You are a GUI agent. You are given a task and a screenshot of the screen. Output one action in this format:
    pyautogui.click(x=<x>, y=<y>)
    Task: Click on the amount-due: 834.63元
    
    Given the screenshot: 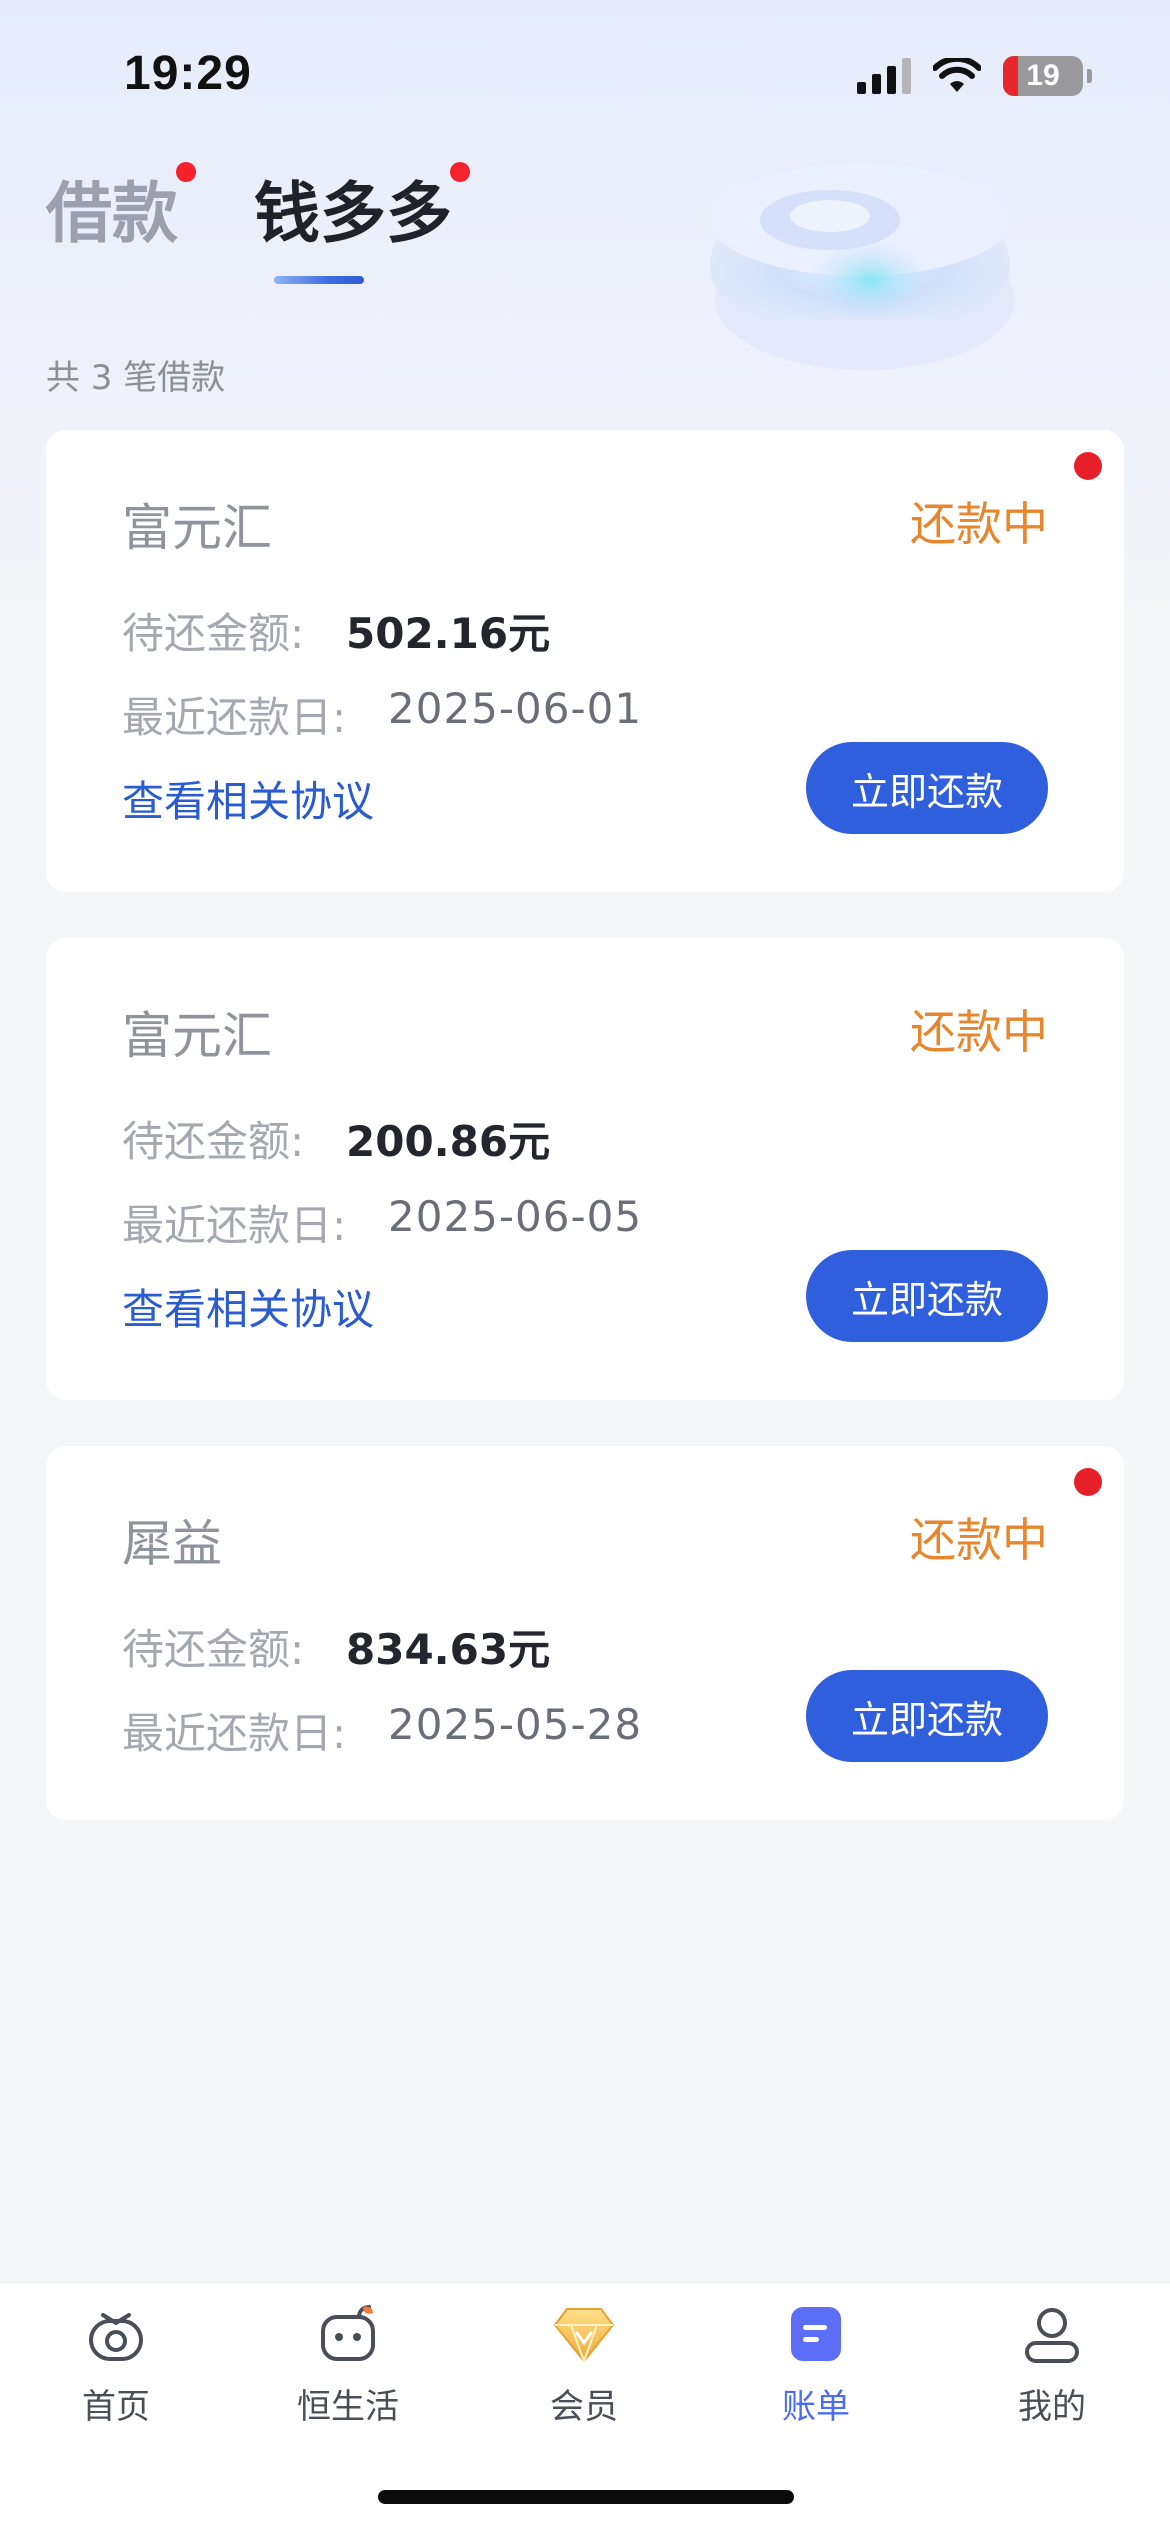 What is the action you would take?
    pyautogui.click(x=448, y=1649)
    